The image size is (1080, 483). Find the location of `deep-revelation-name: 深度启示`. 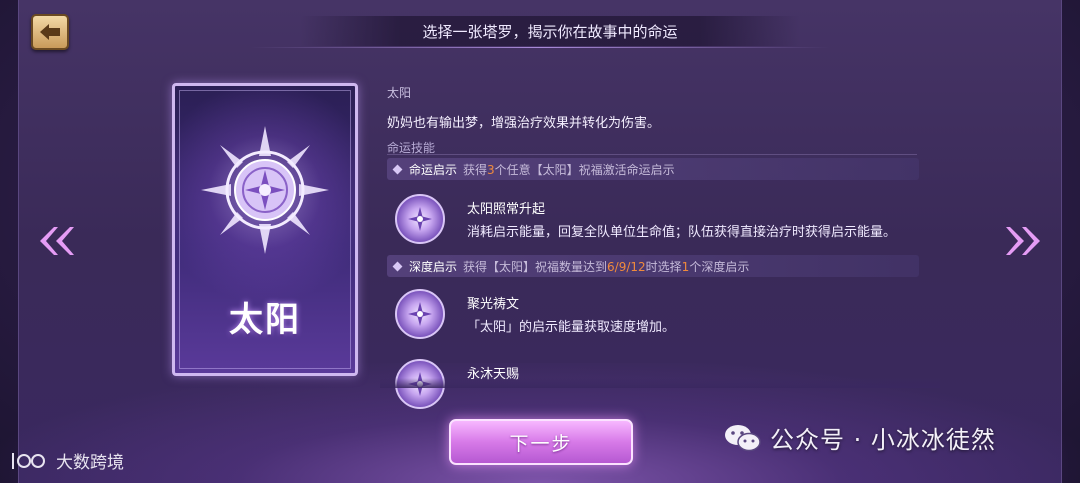

deep-revelation-name: 深度启示 is located at coordinates (433, 266).